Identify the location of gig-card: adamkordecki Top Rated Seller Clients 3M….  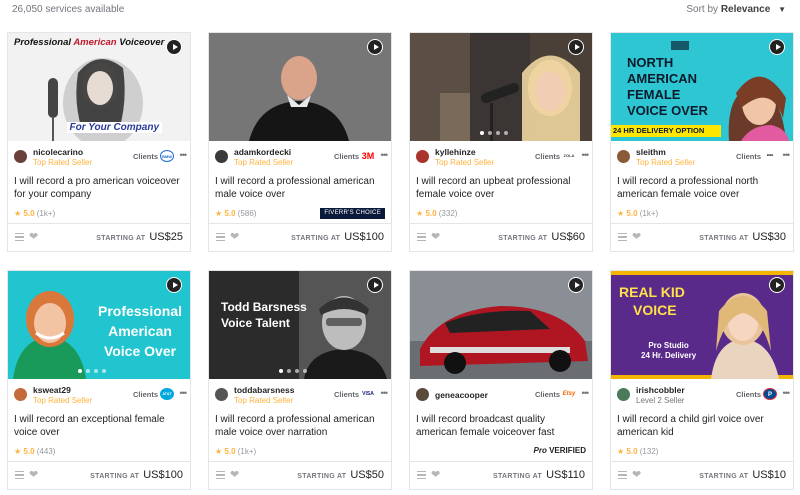
(300, 142).